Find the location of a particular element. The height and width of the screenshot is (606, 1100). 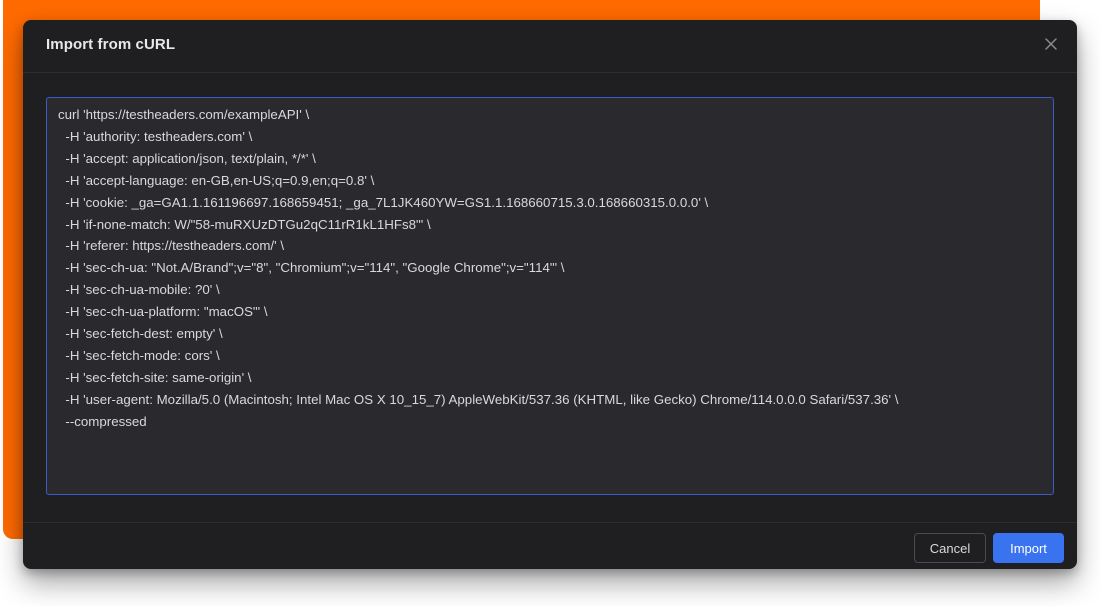

curl-line: --compressed is located at coordinates (102, 421).